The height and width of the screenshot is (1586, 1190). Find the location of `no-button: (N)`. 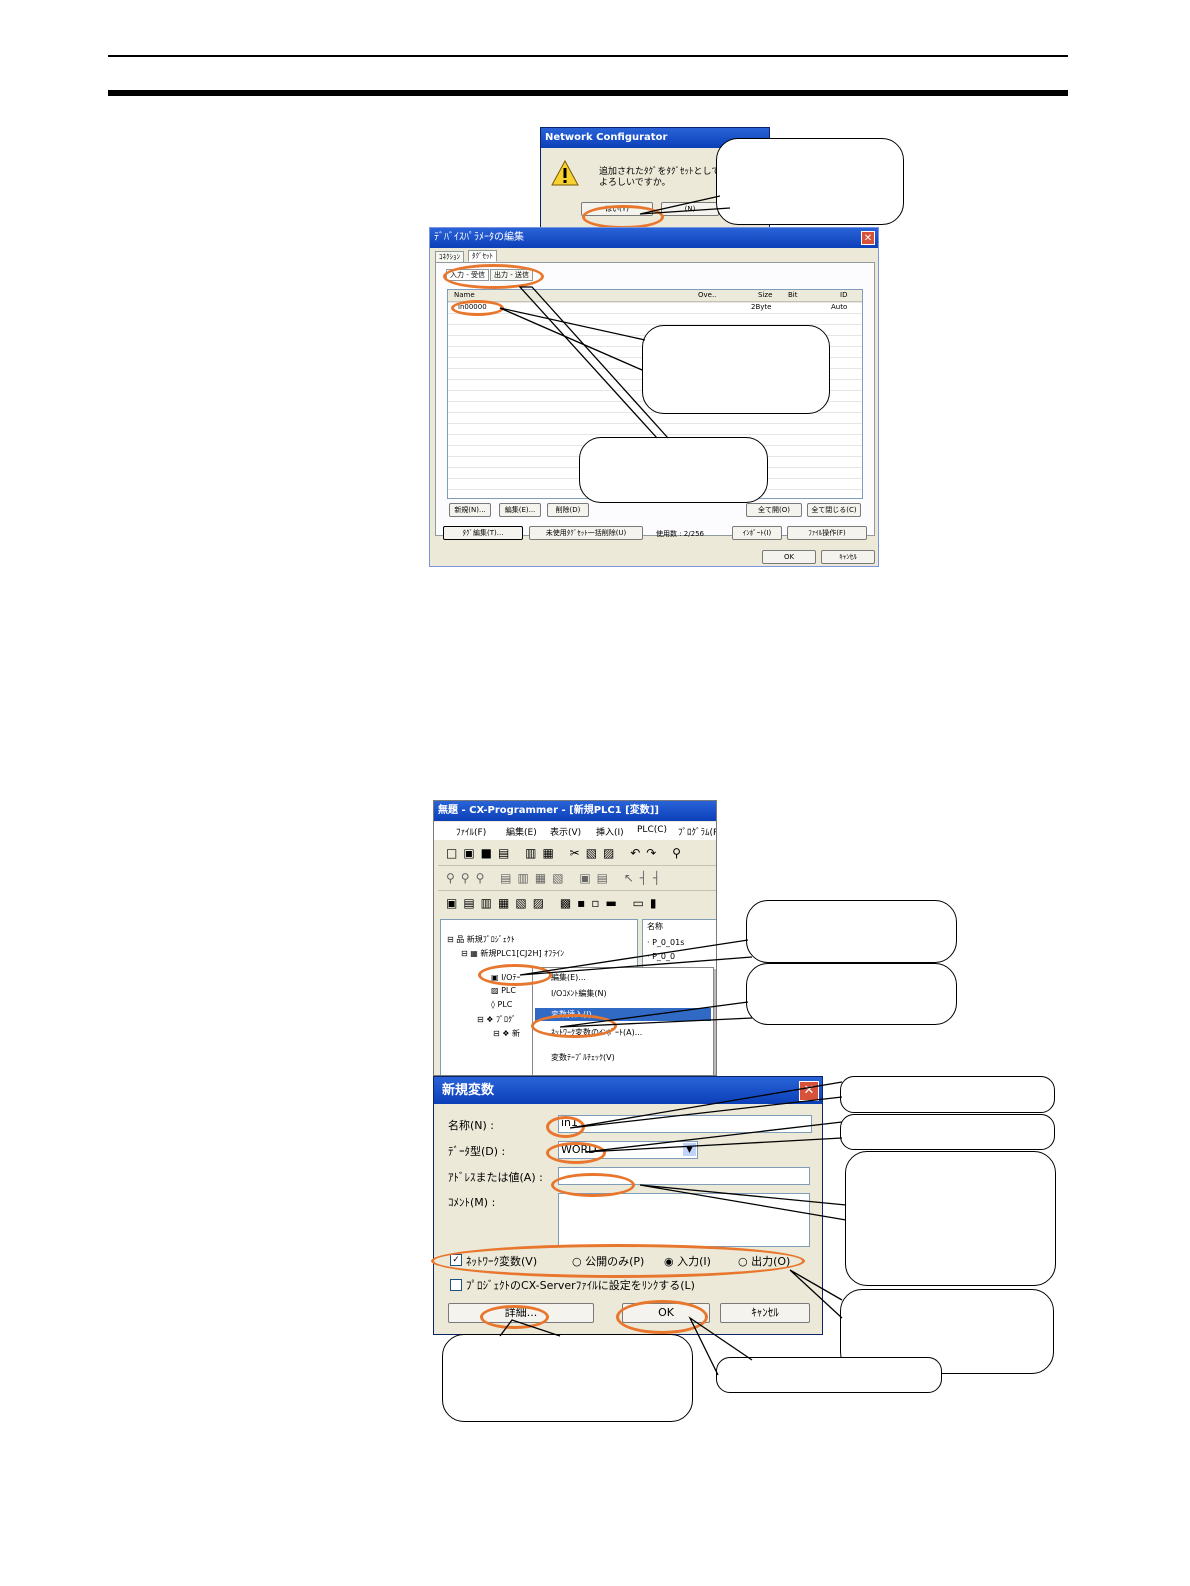

no-button: (N) is located at coordinates (690, 209).